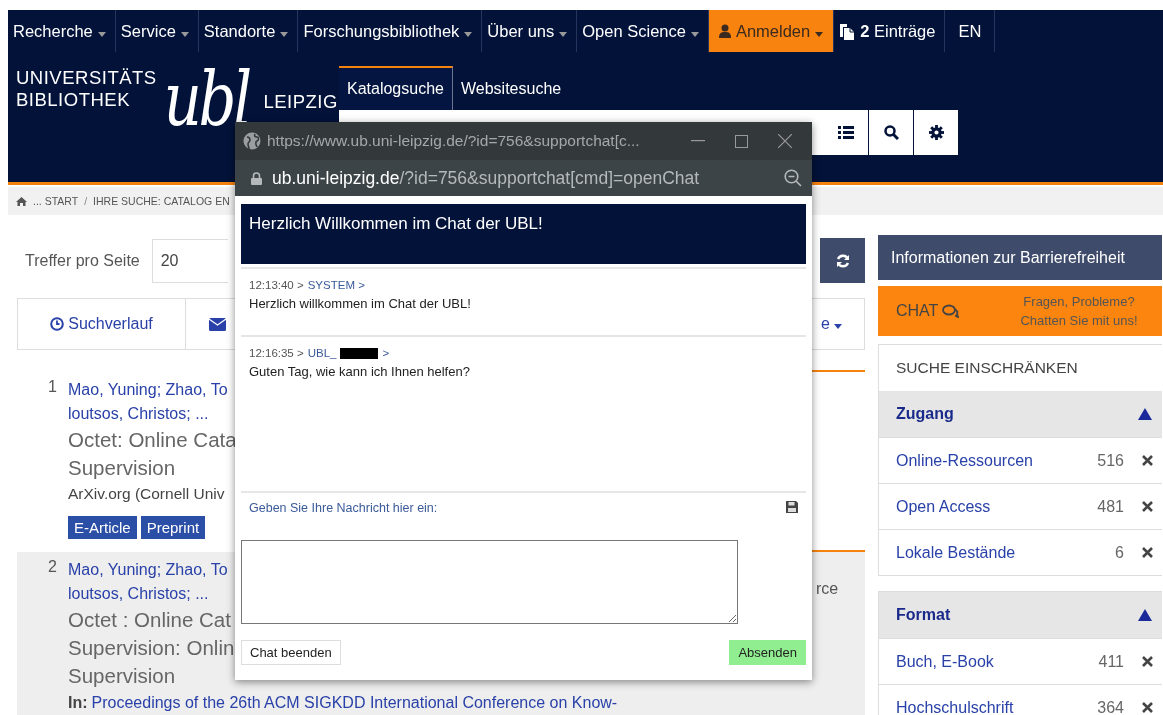 The height and width of the screenshot is (715, 1163). Describe the element at coordinates (252, 141) in the screenshot. I see `globe-icon` at that location.